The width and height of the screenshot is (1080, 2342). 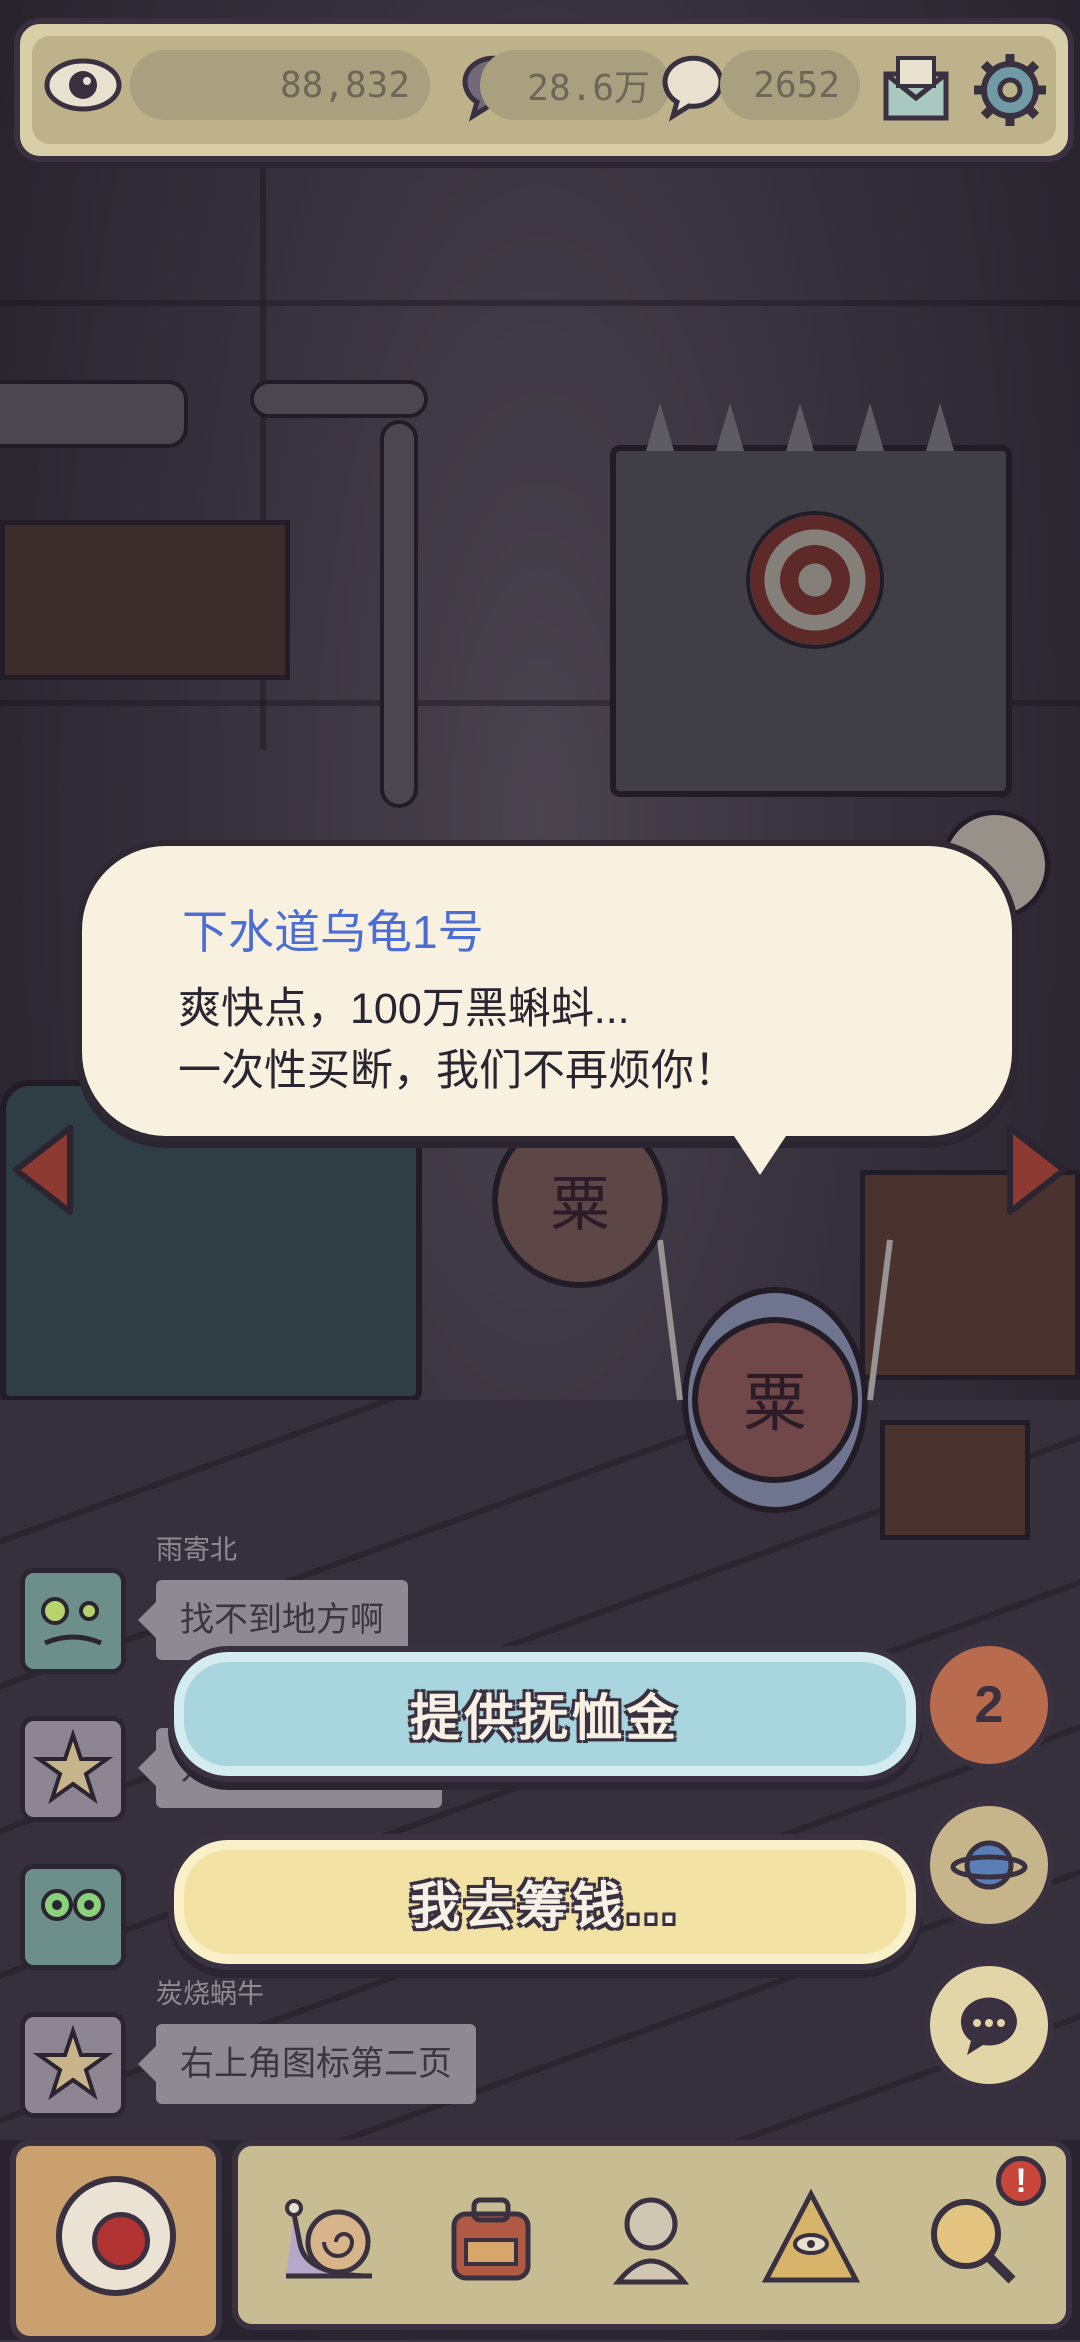 What do you see at coordinates (43, 1170) in the screenshot?
I see `left-arrow-icon` at bounding box center [43, 1170].